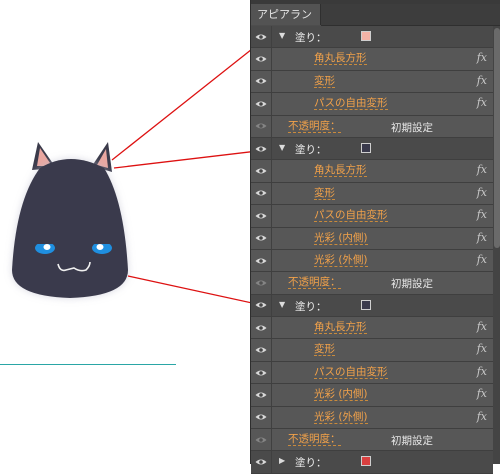 Image resolution: width=500 pixels, height=474 pixels. What do you see at coordinates (70, 228) in the screenshot?
I see `cat-head` at bounding box center [70, 228].